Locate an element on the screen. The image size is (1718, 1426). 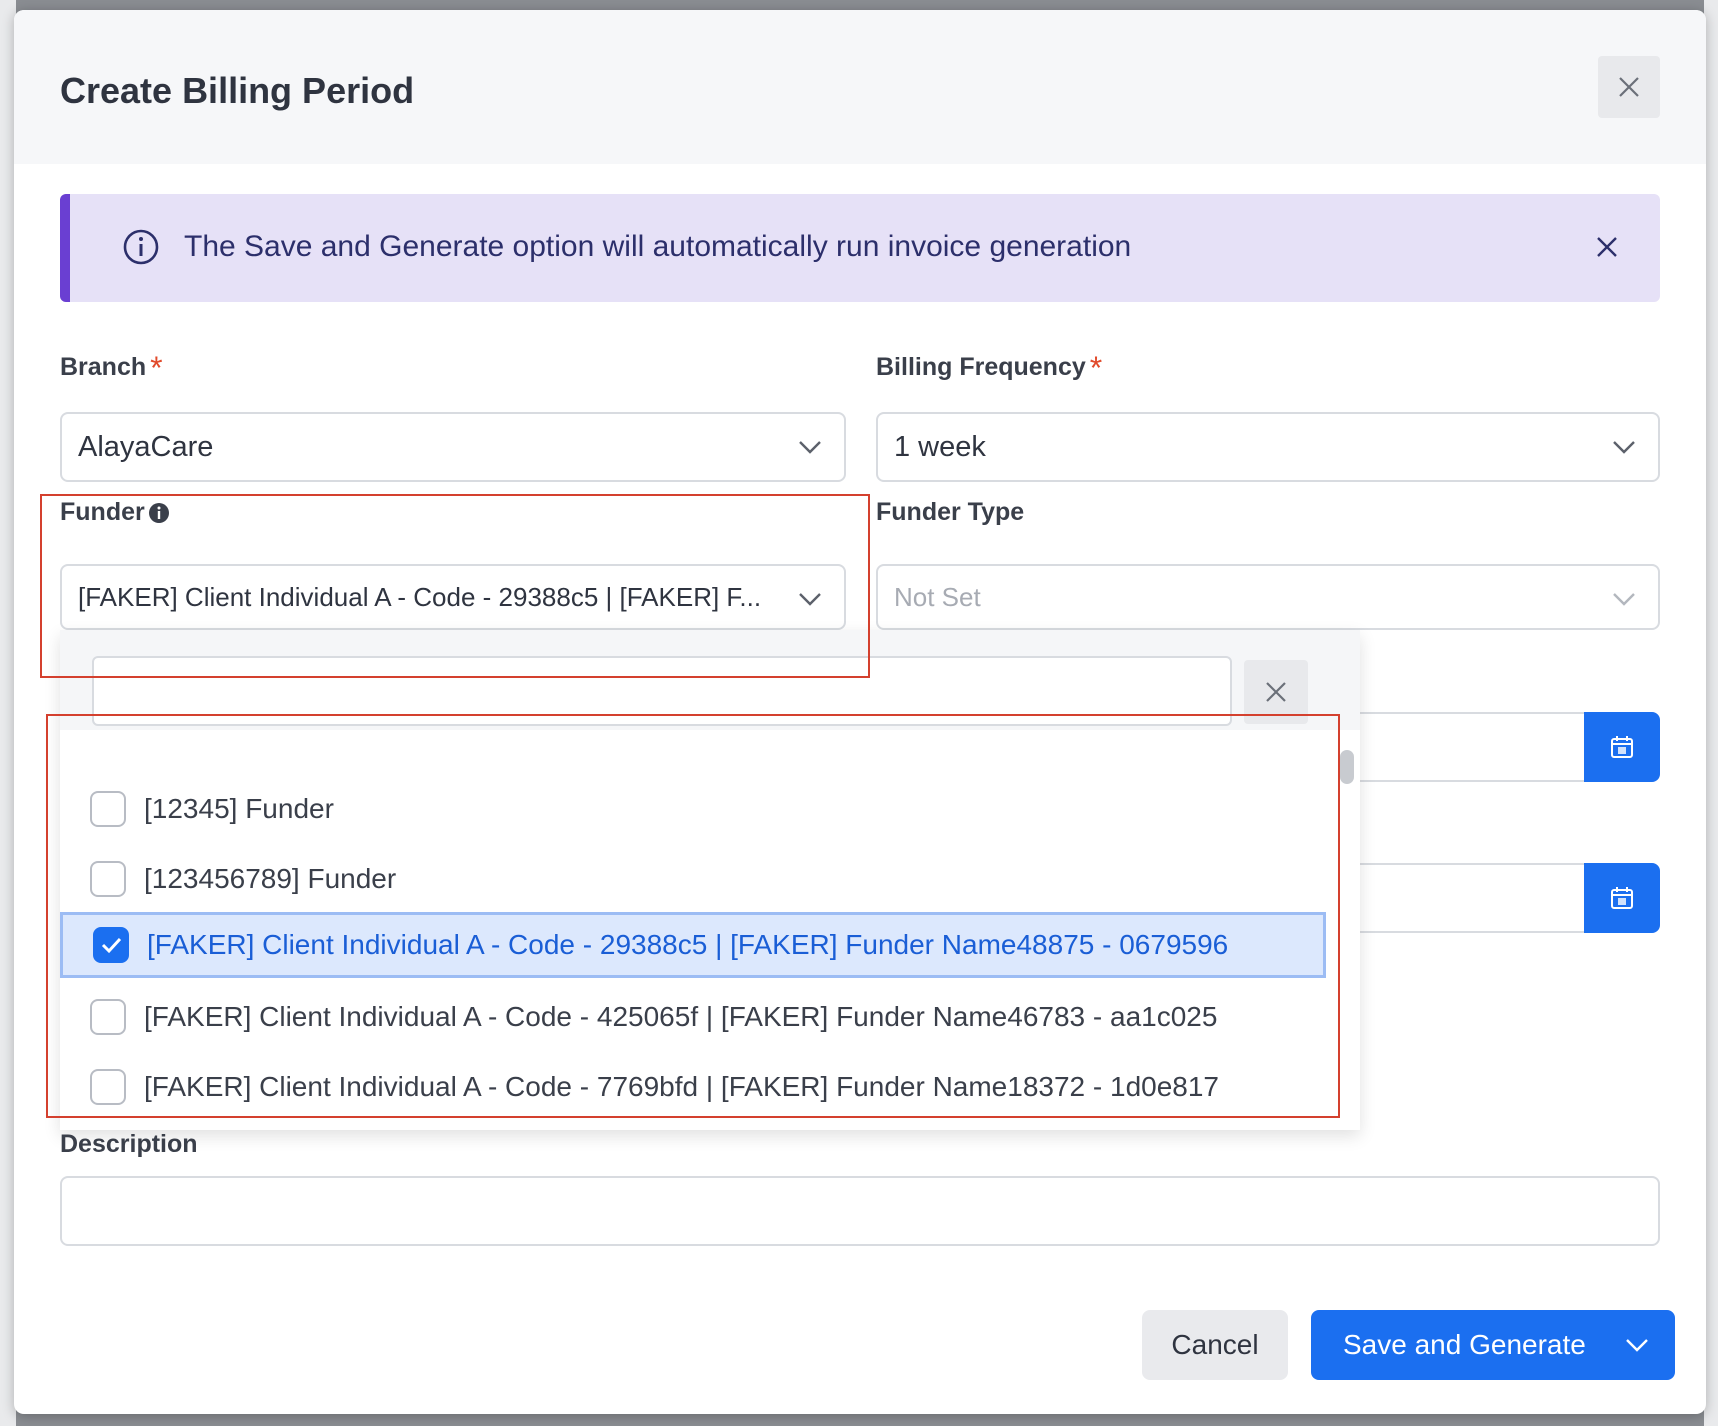
billing-frequency-label: Billing Frequency * is located at coordinates (989, 368).